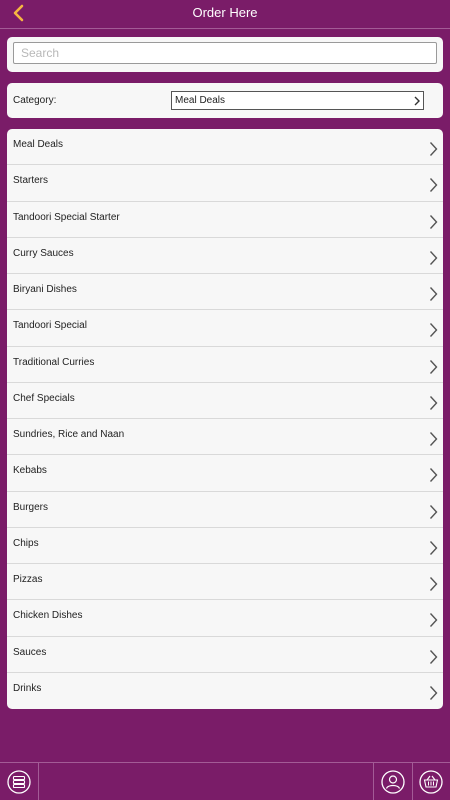  Describe the element at coordinates (31, 507) in the screenshot. I see `list-item-label: Burgers` at that location.